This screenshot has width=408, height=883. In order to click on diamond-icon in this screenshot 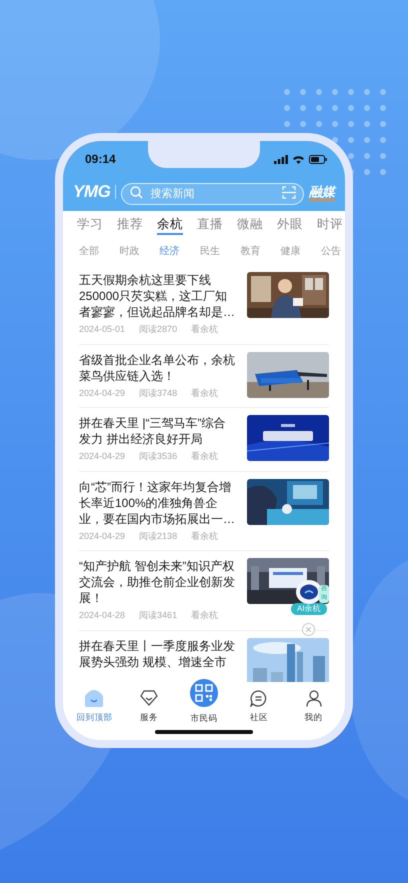, I will do `click(149, 698)`.